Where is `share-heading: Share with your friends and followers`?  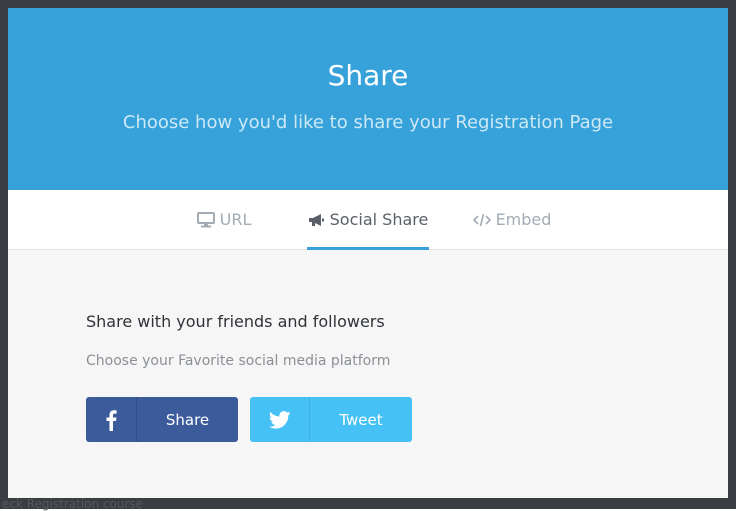 share-heading: Share with your friends and followers is located at coordinates (235, 321).